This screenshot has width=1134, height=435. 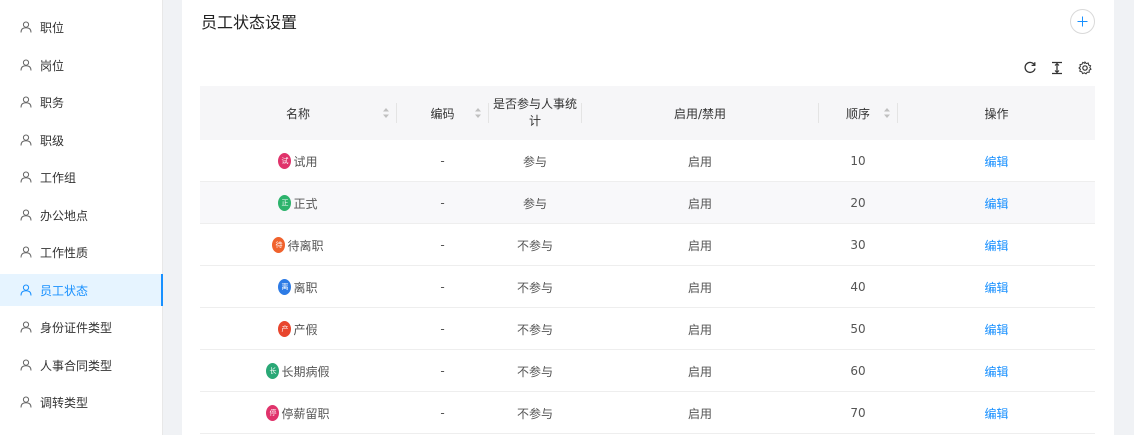 I want to click on sidebar-item-label: 身份证件类型, so click(x=76, y=327).